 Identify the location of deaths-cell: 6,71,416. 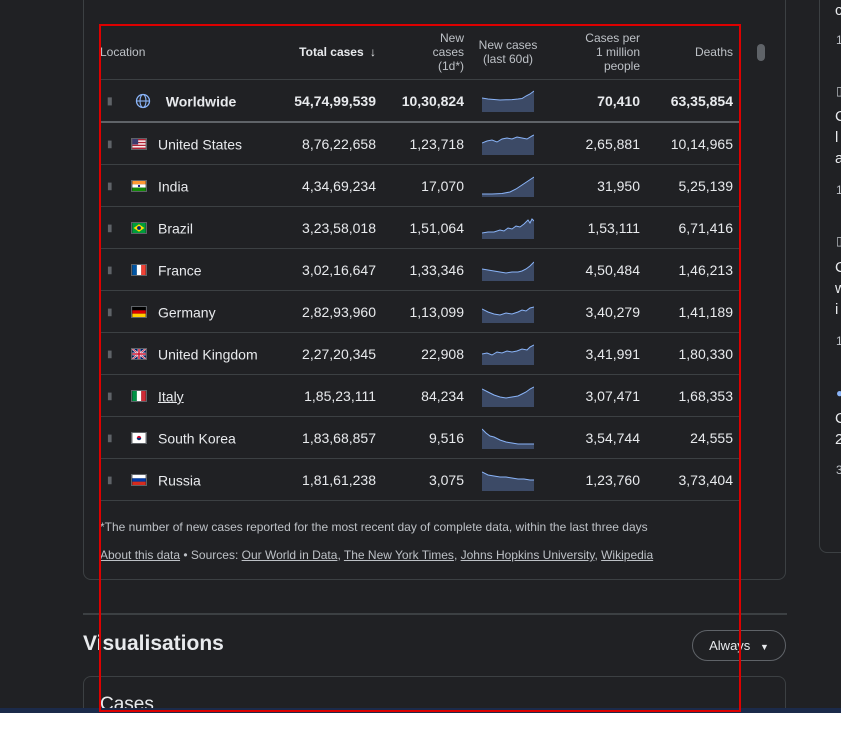
(694, 227).